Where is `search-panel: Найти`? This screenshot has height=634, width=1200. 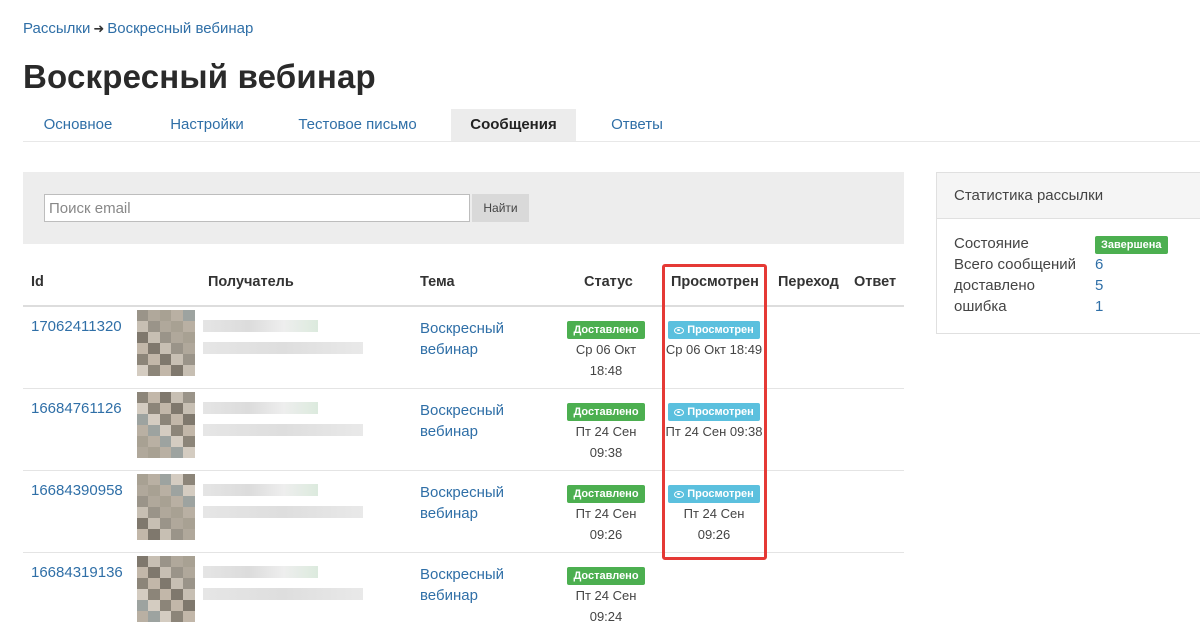 search-panel: Найти is located at coordinates (463, 208).